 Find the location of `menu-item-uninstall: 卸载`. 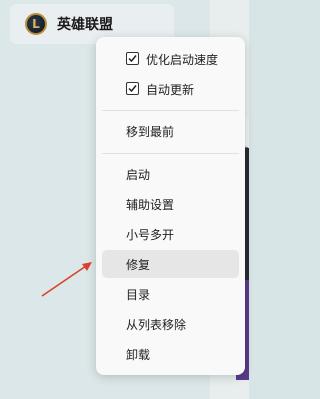

menu-item-uninstall: 卸载 is located at coordinates (170, 354).